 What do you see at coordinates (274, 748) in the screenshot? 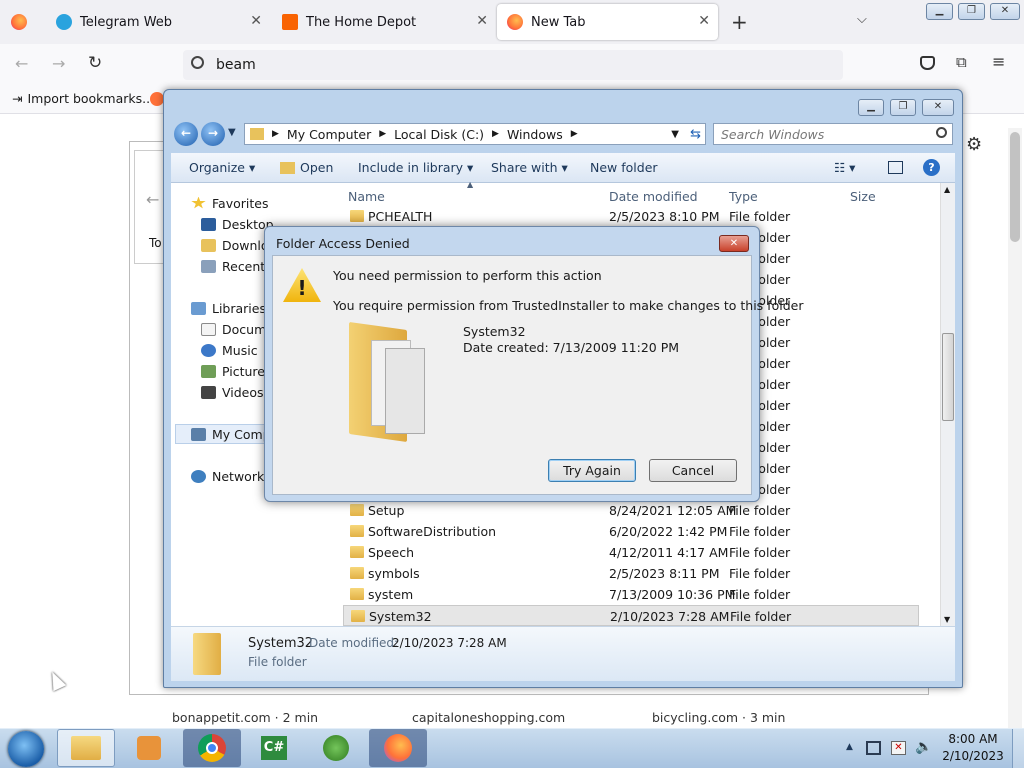
I see `taskbar-csharp: C#` at bounding box center [274, 748].